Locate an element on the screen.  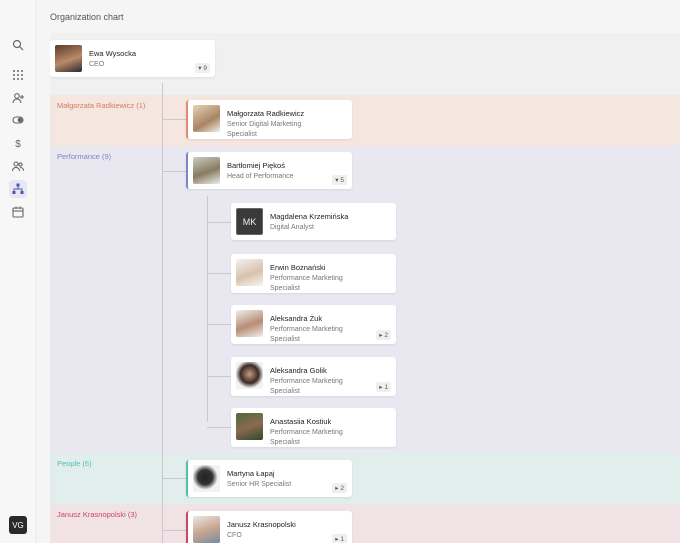
reports-count-toggle: ▾ 5 is located at coordinates (339, 180).